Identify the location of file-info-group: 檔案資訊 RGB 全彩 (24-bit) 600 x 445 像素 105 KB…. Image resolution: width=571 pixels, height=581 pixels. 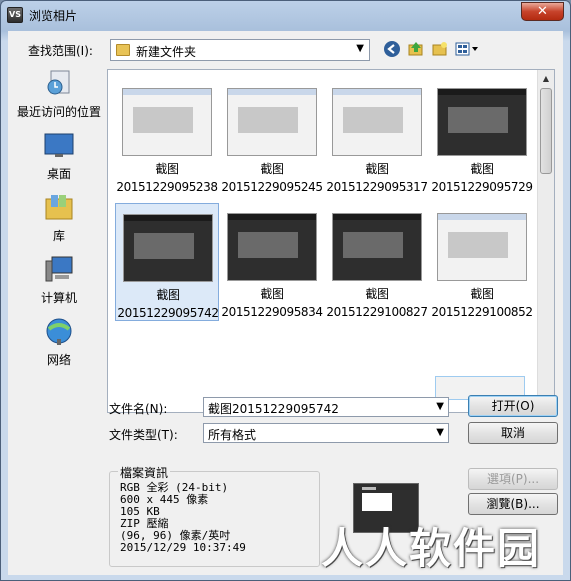
(214, 515).